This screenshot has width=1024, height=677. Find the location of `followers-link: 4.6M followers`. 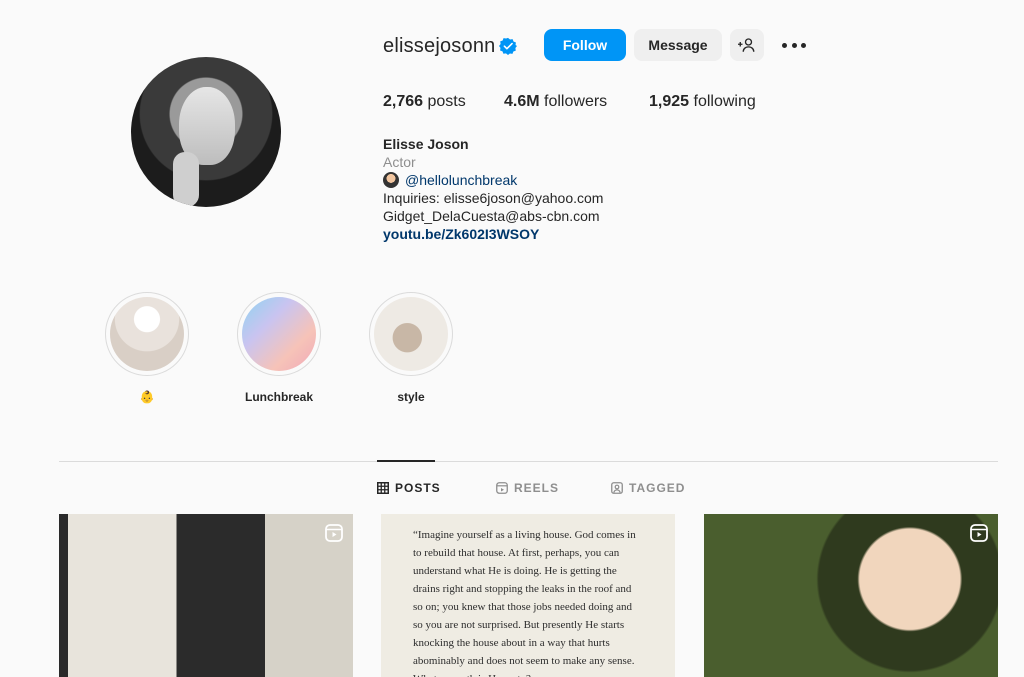

followers-link: 4.6M followers is located at coordinates (555, 102).